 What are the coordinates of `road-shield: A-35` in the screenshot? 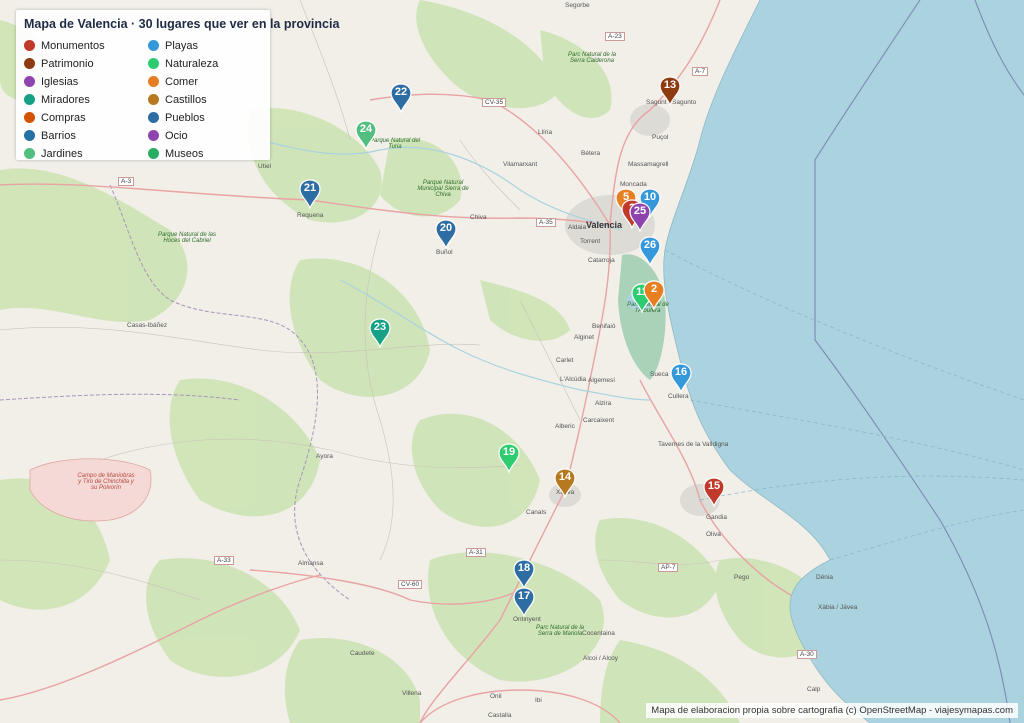 It's located at (546, 222).